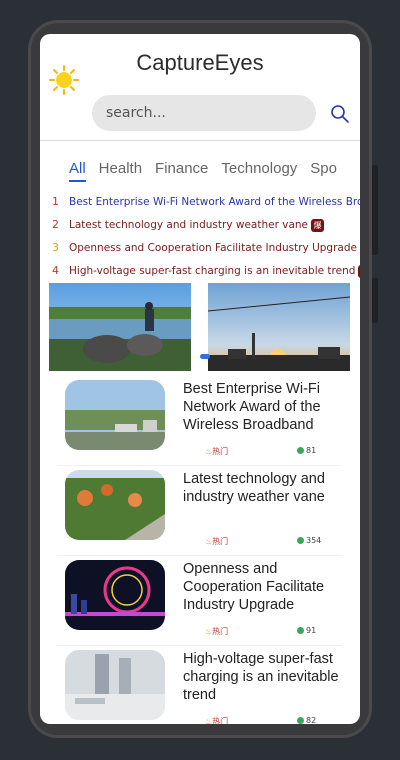  Describe the element at coordinates (375, 210) in the screenshot. I see `side-button-upper` at that location.